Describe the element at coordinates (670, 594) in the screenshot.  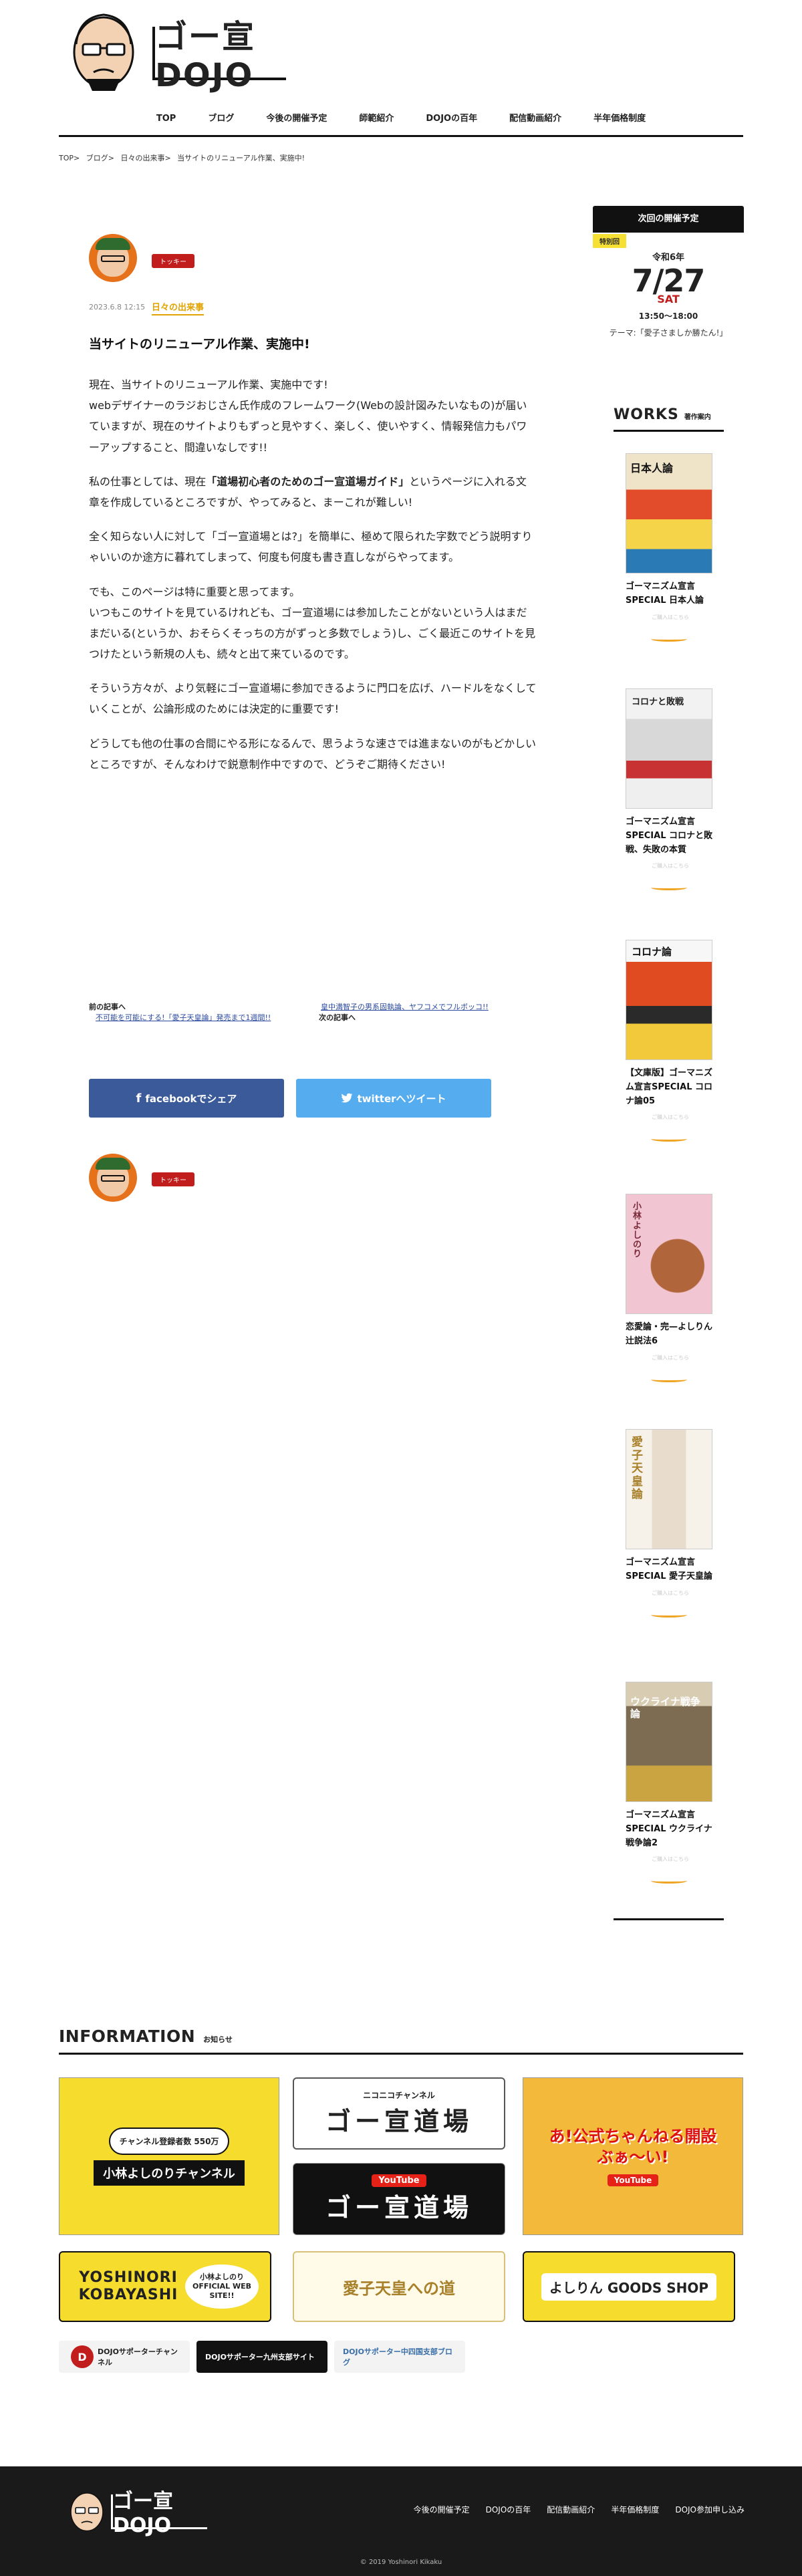
I see `book-title: ゴーマニズム宣言SPECIAL 日本人論` at that location.